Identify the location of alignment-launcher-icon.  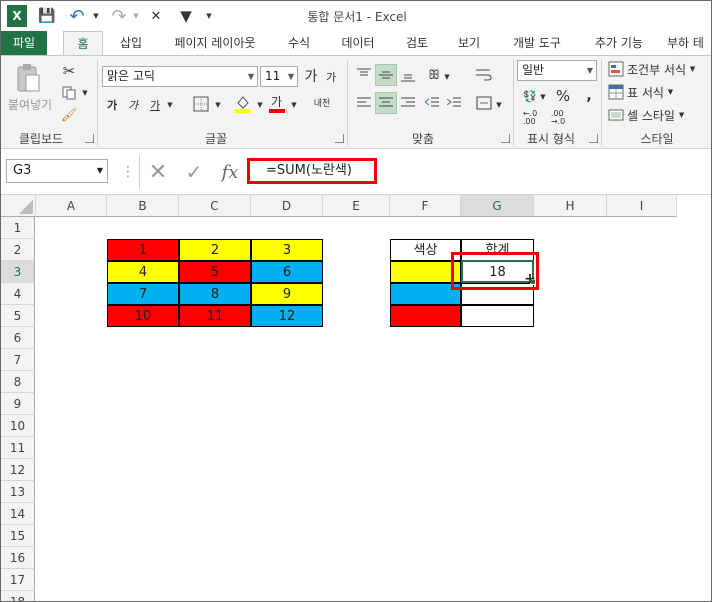
(505, 138).